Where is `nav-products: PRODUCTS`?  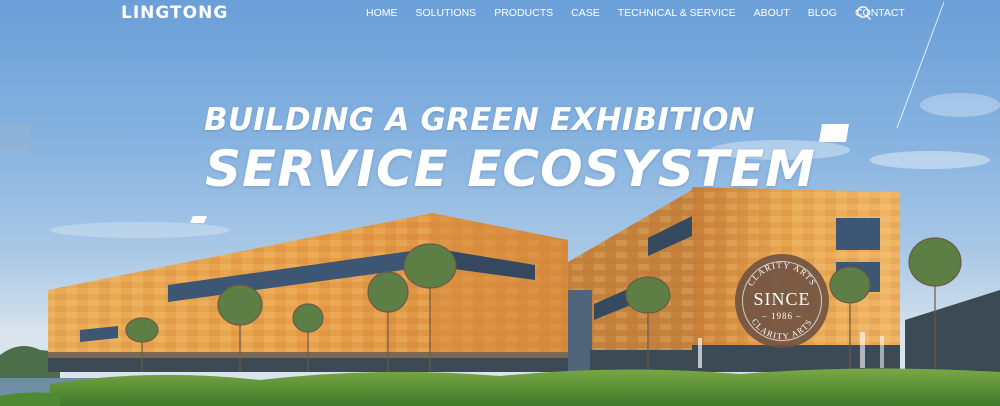
nav-products: PRODUCTS is located at coordinates (523, 13).